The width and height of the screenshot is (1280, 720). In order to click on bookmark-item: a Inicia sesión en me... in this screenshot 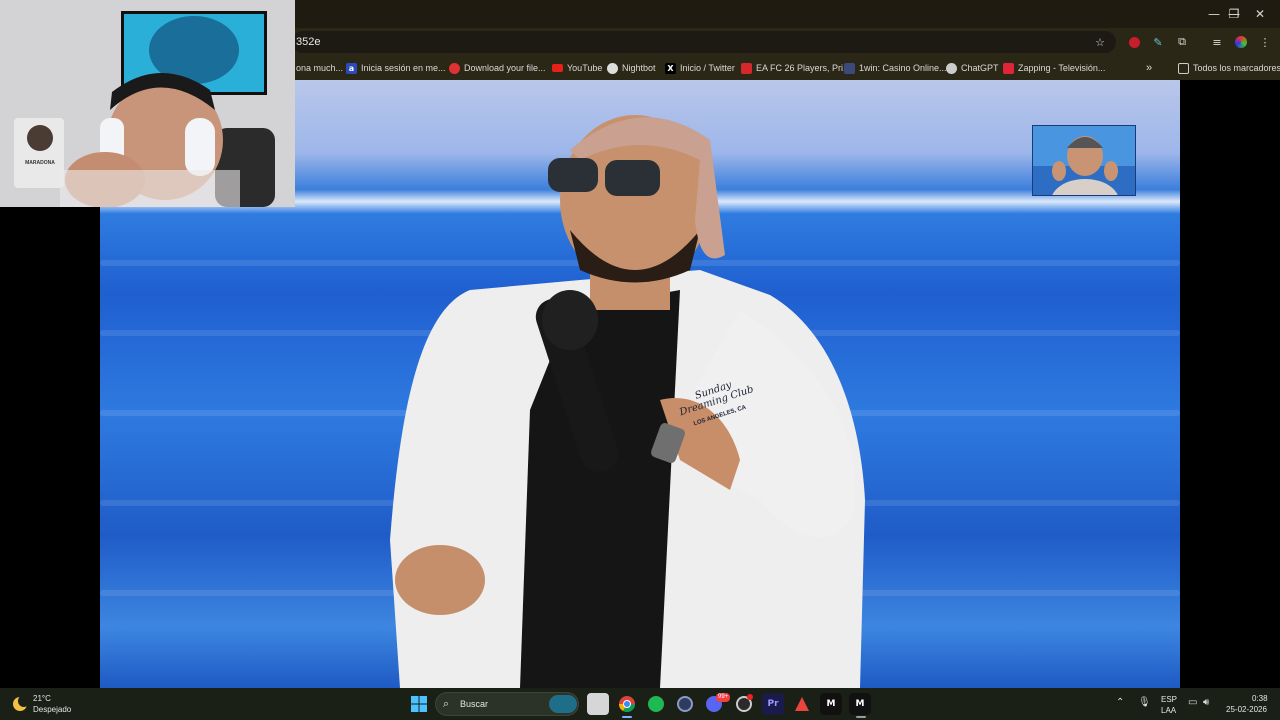, I will do `click(396, 68)`.